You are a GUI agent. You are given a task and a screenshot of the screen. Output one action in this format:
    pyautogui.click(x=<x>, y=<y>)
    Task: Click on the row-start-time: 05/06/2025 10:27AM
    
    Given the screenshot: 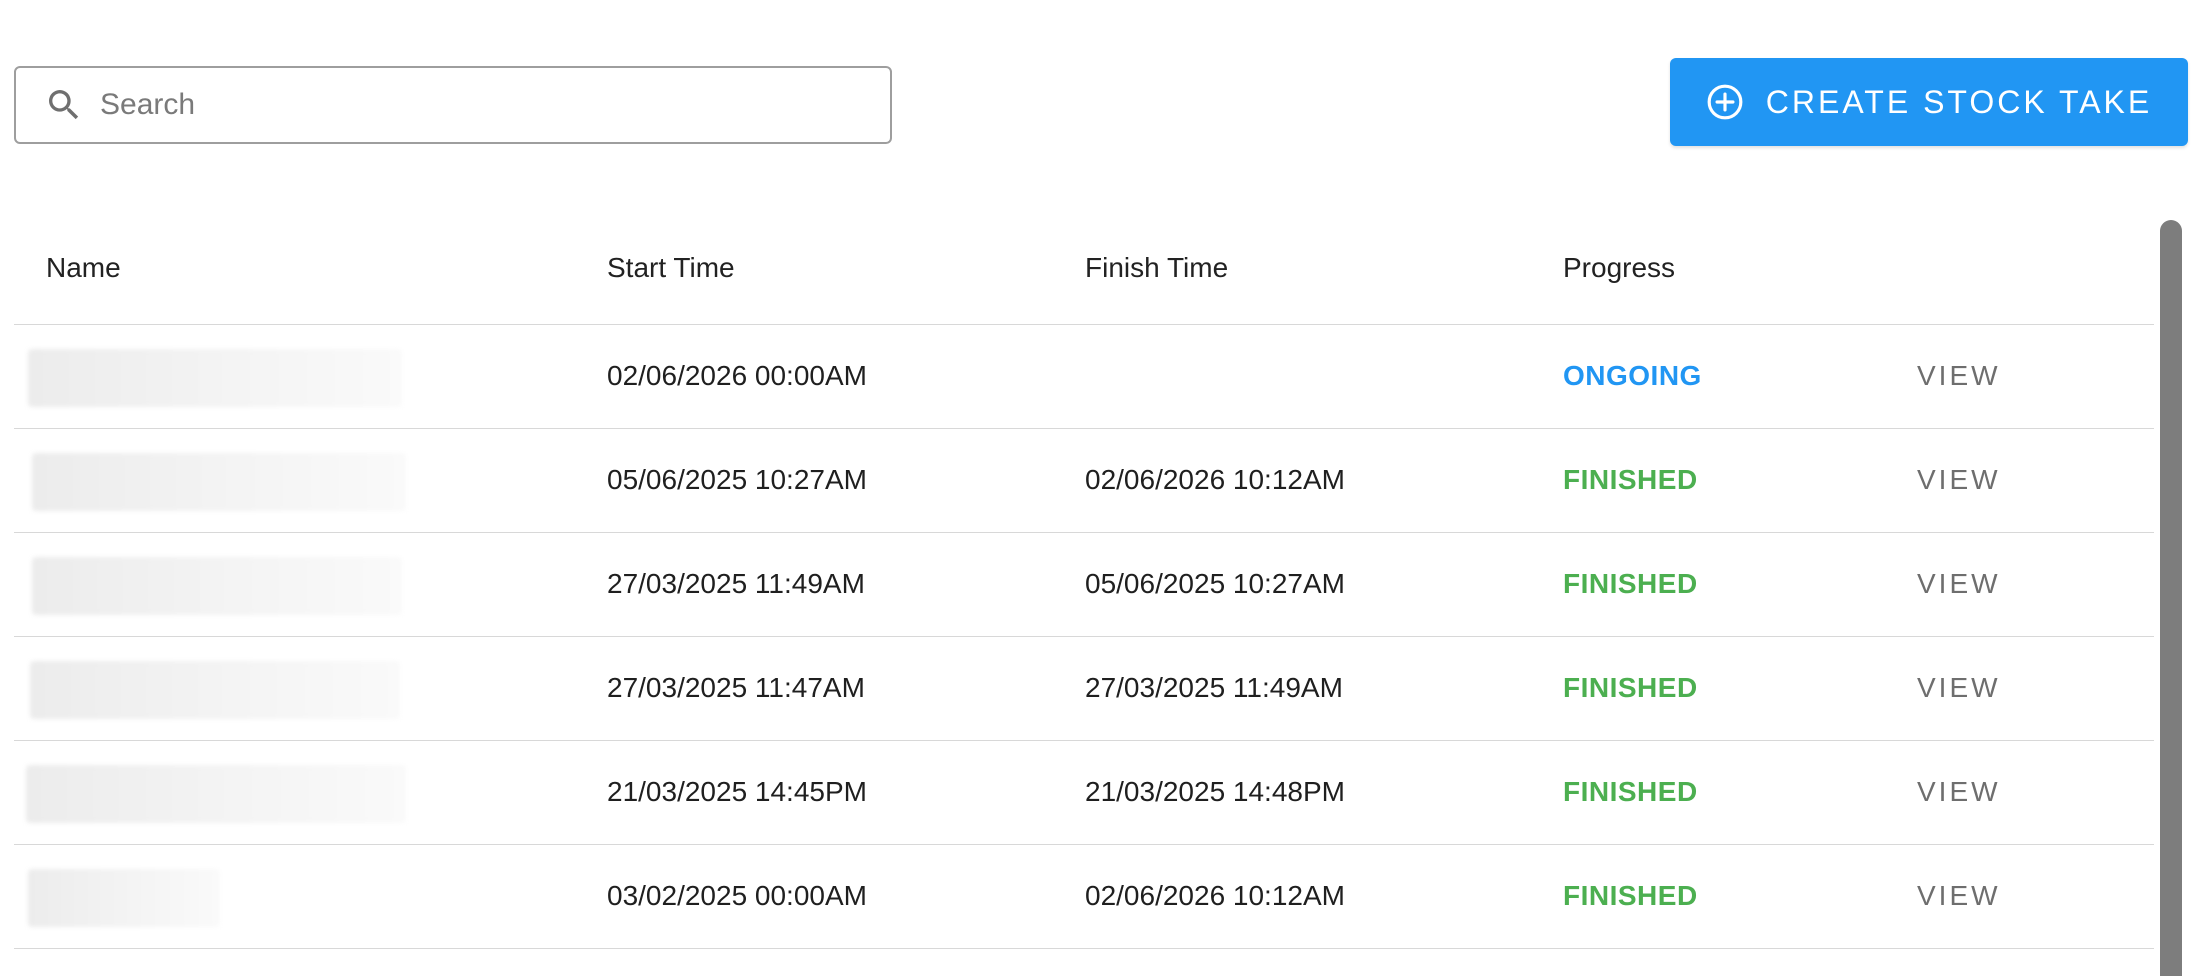 What is the action you would take?
    pyautogui.click(x=737, y=479)
    